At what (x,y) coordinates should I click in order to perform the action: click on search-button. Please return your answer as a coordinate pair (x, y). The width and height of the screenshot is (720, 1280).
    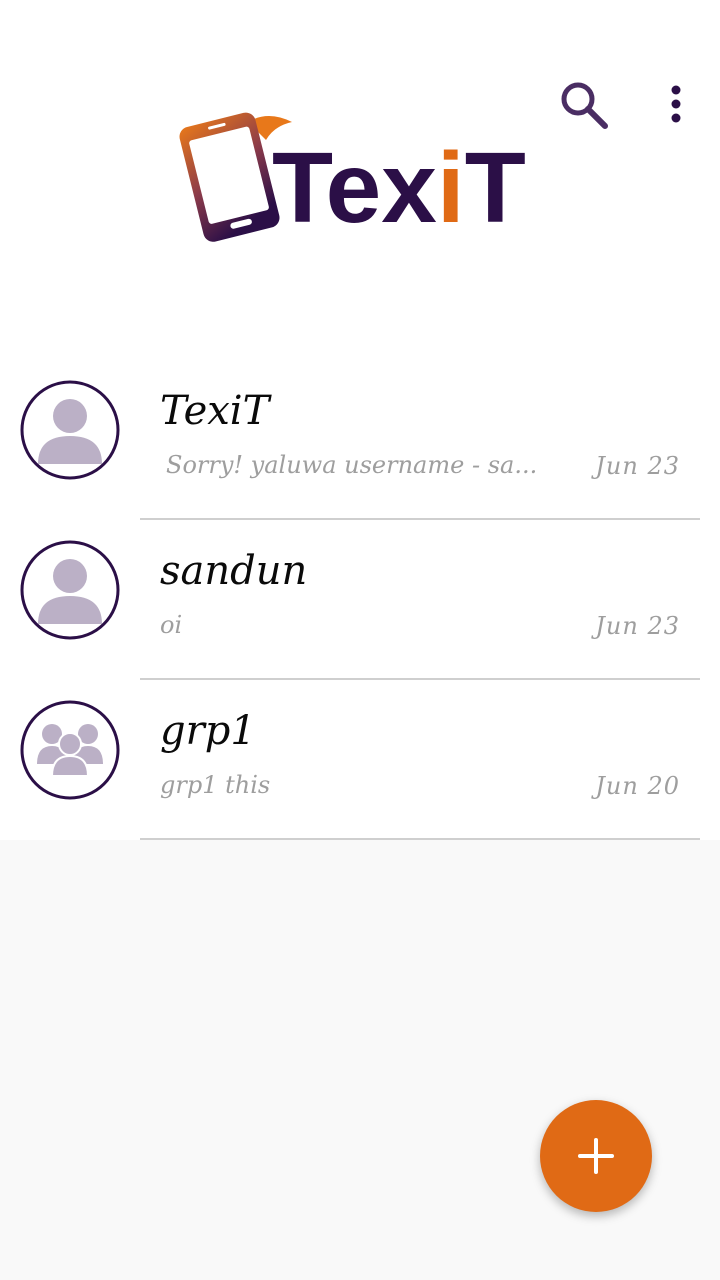
    Looking at the image, I should click on (583, 104).